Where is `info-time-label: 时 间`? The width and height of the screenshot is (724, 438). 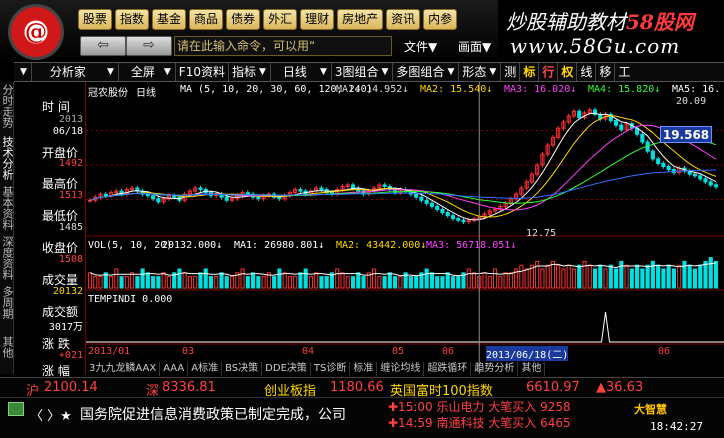
info-time-label: 时 间 is located at coordinates (56, 107).